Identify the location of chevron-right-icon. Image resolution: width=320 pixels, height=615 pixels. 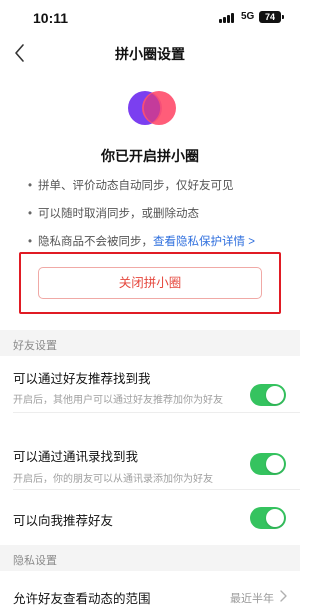
(283, 596).